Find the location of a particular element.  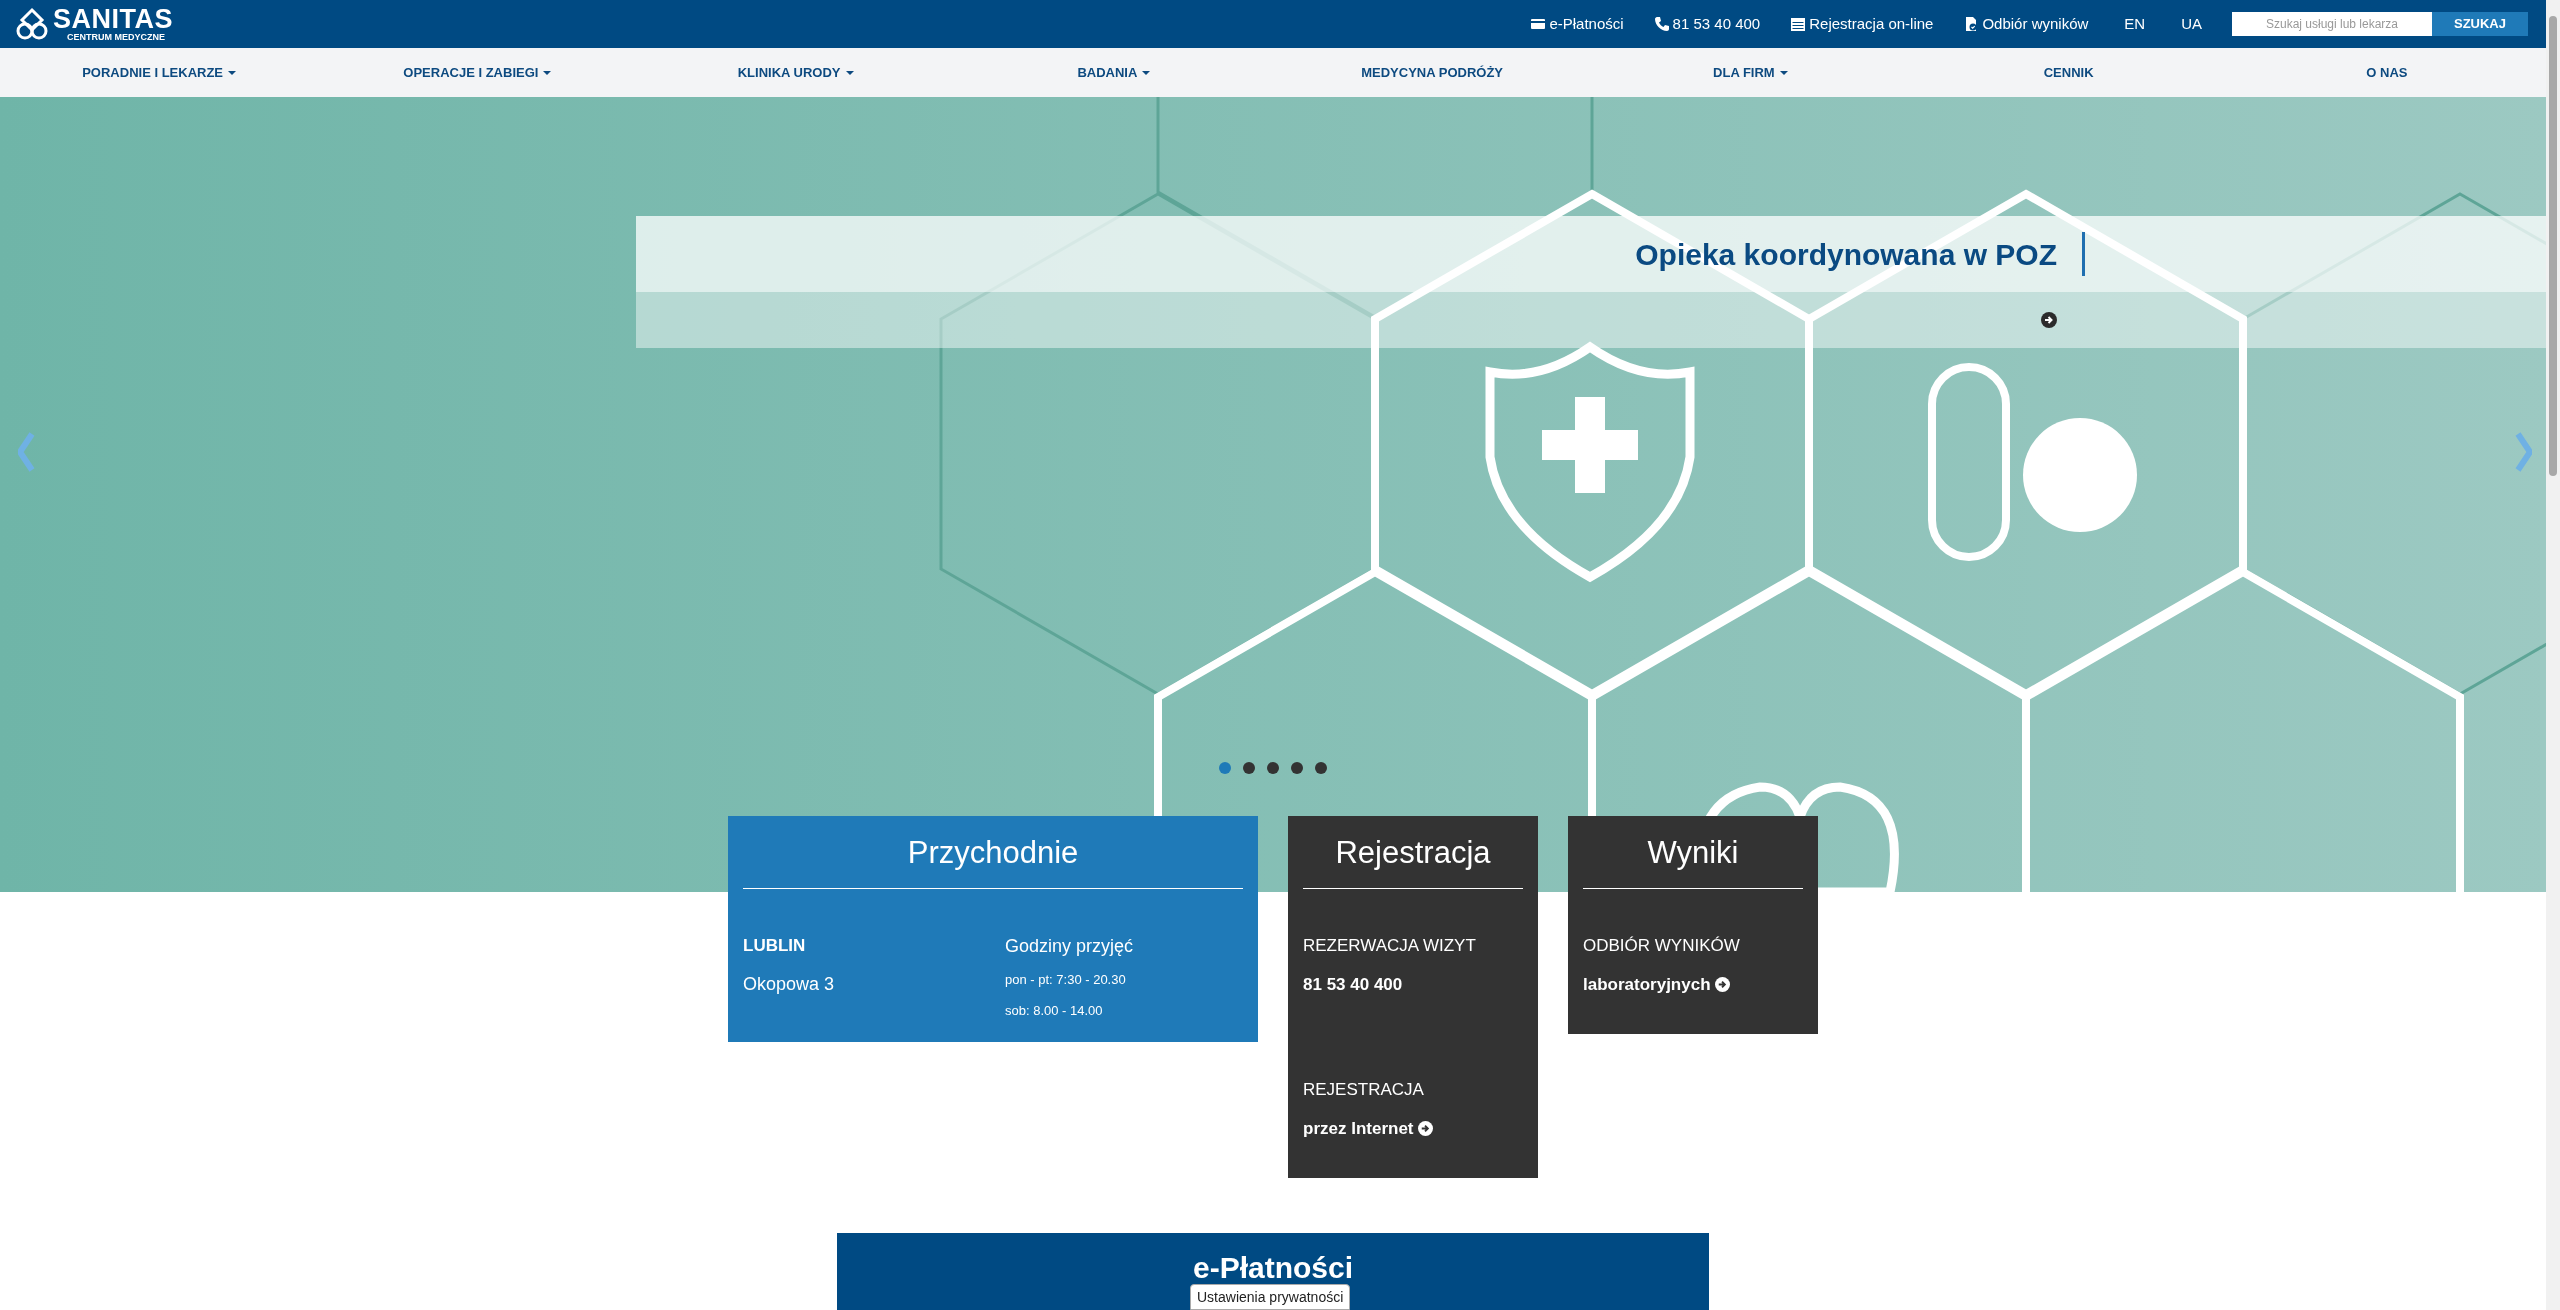

language-link: EN is located at coordinates (2135, 24).